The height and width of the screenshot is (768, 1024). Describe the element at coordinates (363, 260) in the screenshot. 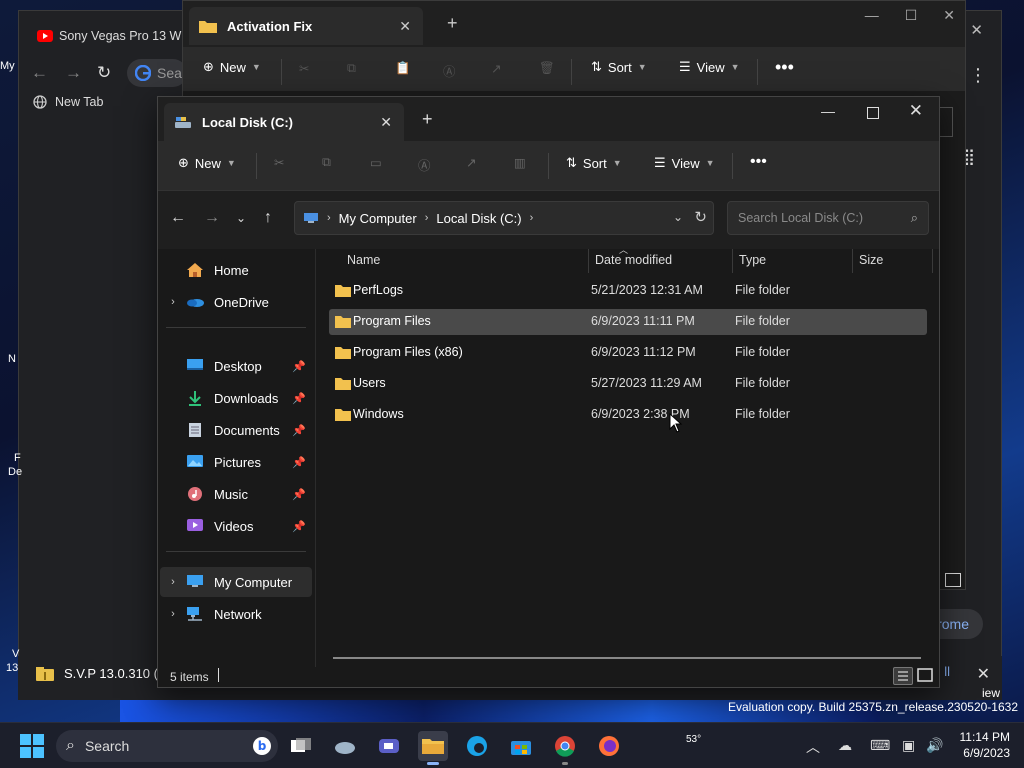

I see `column-header-name: Name` at that location.